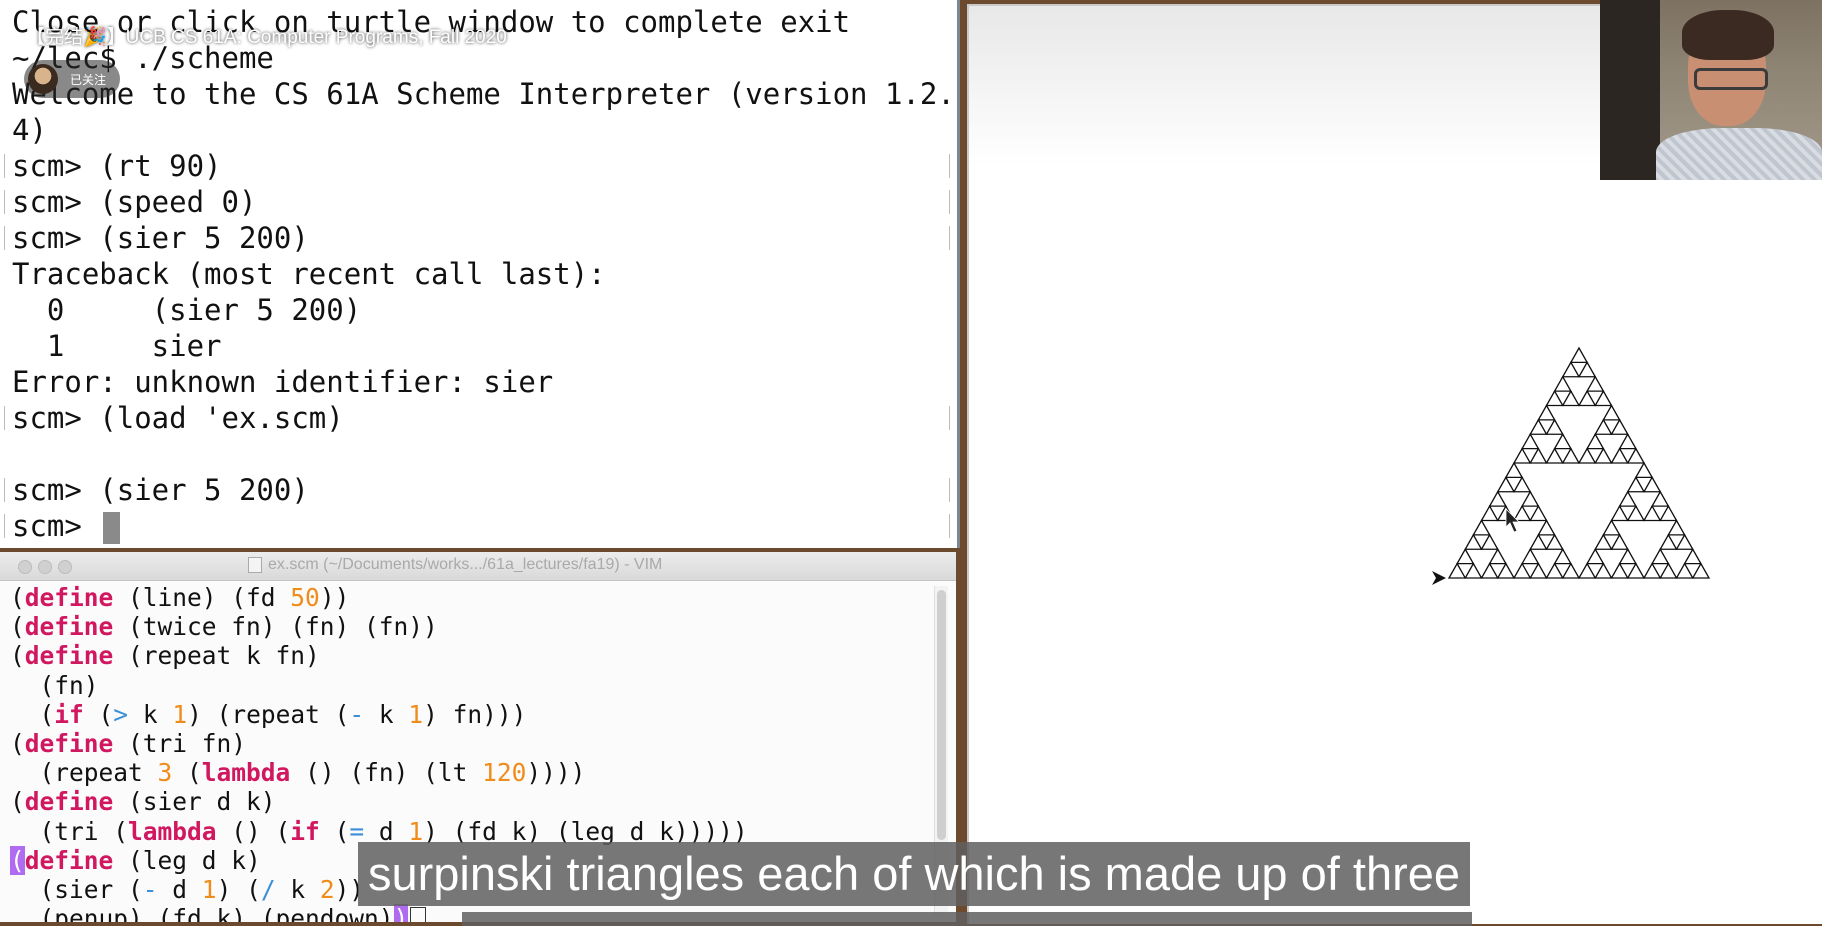  Describe the element at coordinates (187, 860) in the screenshot. I see `code-token: (leg d k)` at that location.